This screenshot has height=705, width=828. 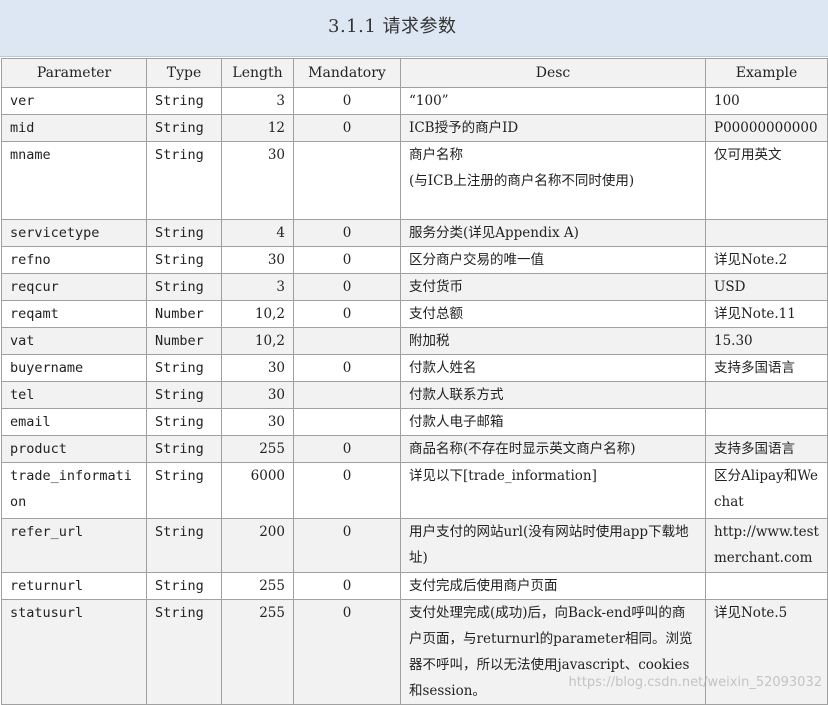 What do you see at coordinates (553, 260) in the screenshot?
I see `cell-desc: 区分商户交易的唯一值` at bounding box center [553, 260].